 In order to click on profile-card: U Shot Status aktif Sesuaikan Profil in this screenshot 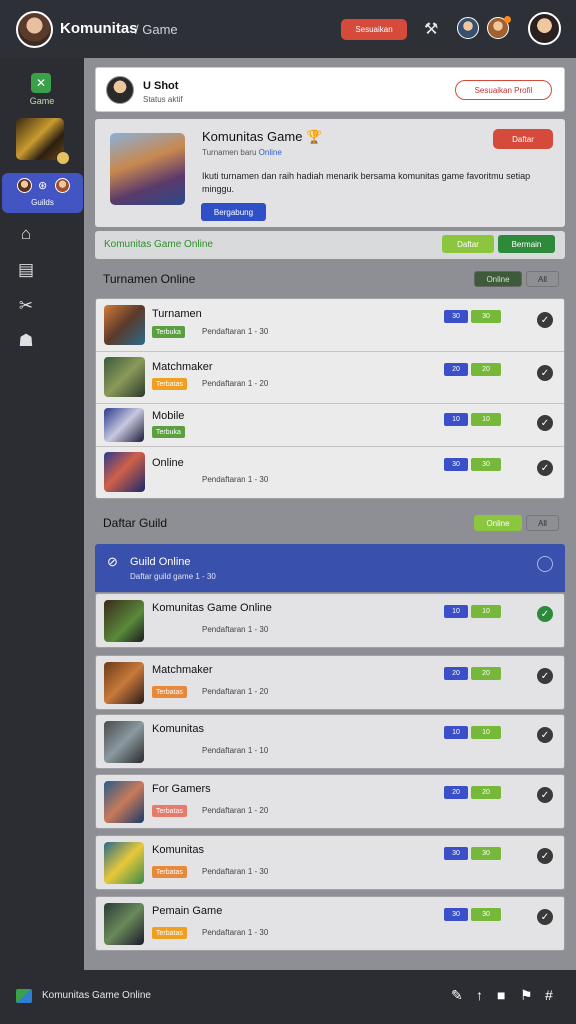, I will do `click(330, 89)`.